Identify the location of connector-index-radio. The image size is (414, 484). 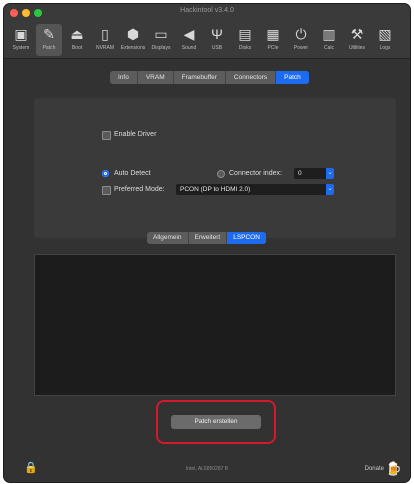
(221, 174).